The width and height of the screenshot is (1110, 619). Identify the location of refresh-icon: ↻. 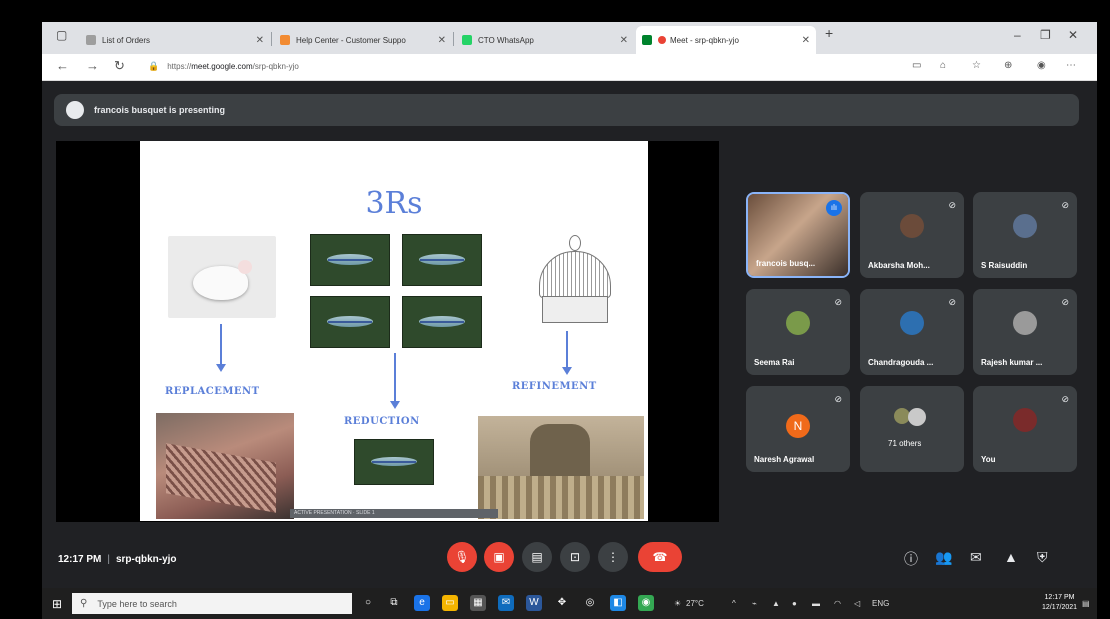
(119, 66).